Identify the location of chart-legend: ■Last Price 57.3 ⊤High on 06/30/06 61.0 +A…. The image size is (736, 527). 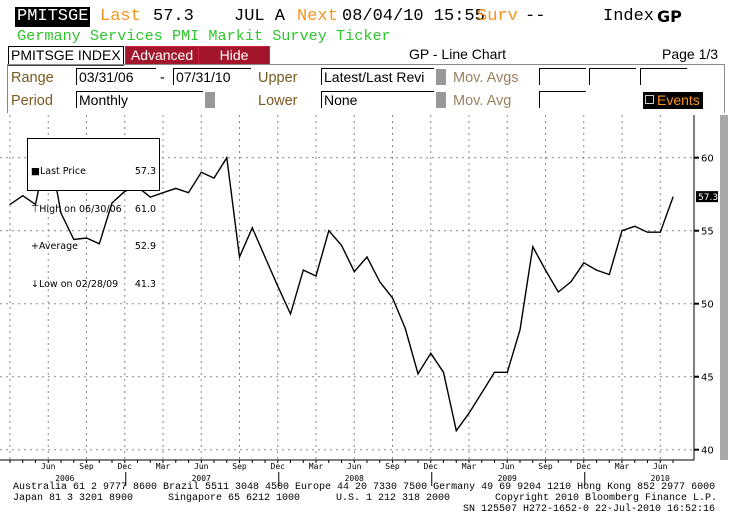
(93, 214).